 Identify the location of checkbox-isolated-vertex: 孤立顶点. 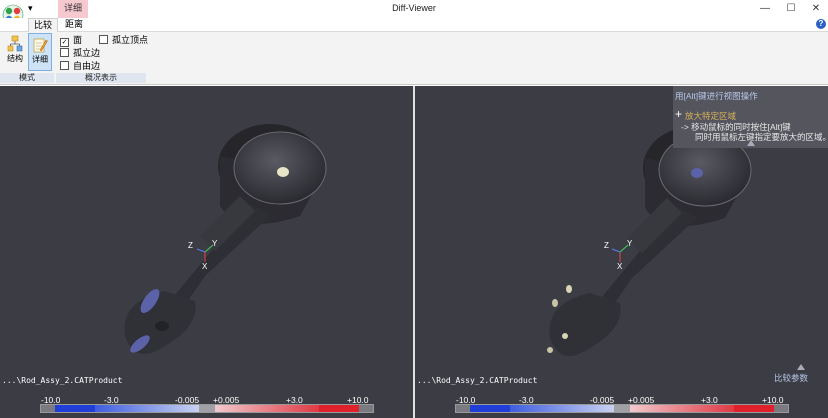
(123, 40).